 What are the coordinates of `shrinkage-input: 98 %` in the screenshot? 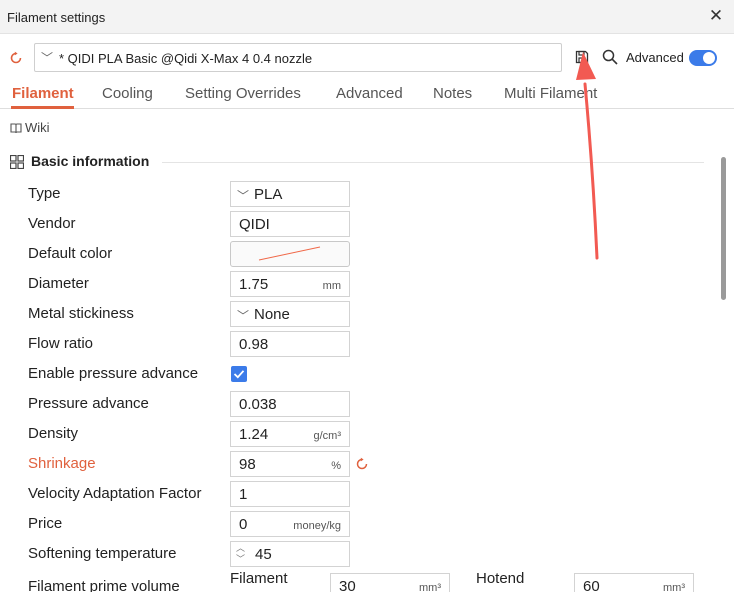 It's located at (290, 464).